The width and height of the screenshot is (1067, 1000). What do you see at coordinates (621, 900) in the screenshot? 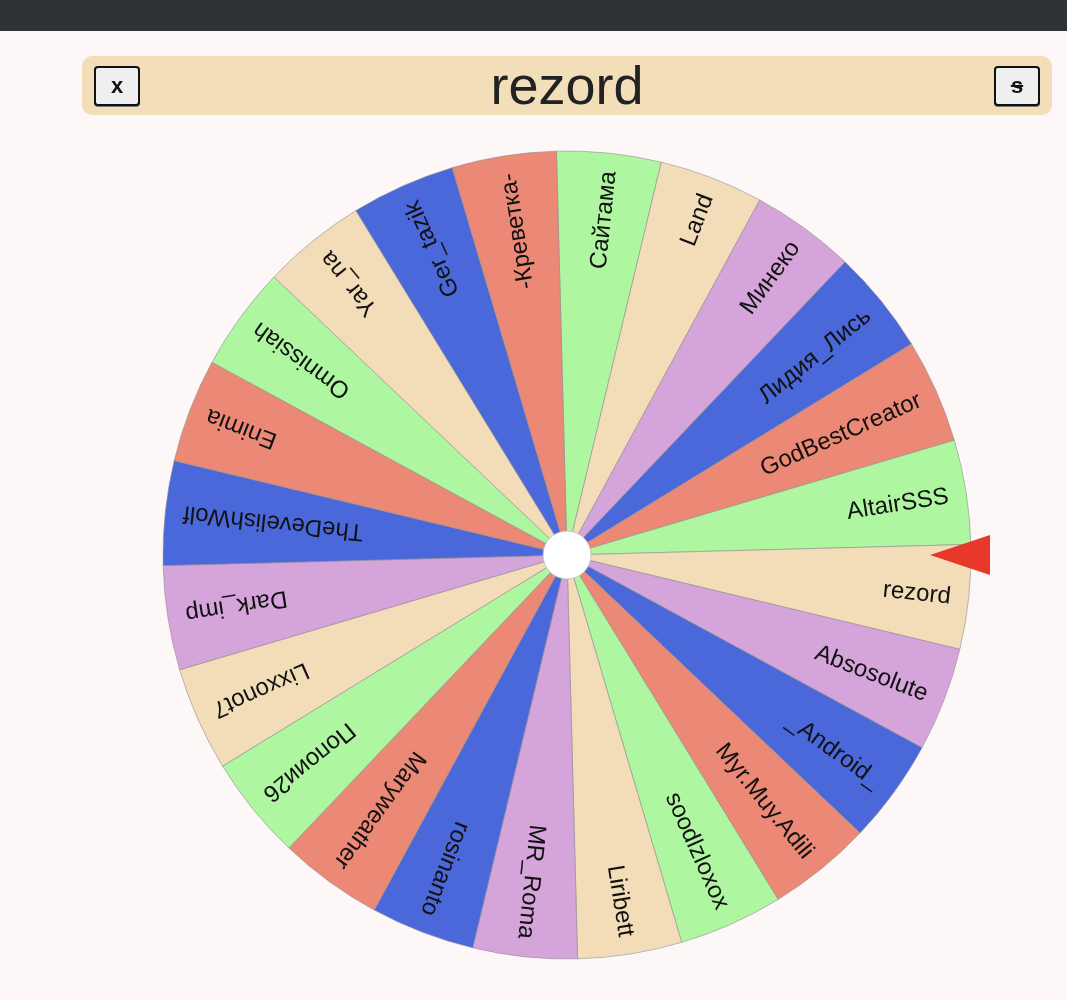
I see `segment-label: Liribett` at bounding box center [621, 900].